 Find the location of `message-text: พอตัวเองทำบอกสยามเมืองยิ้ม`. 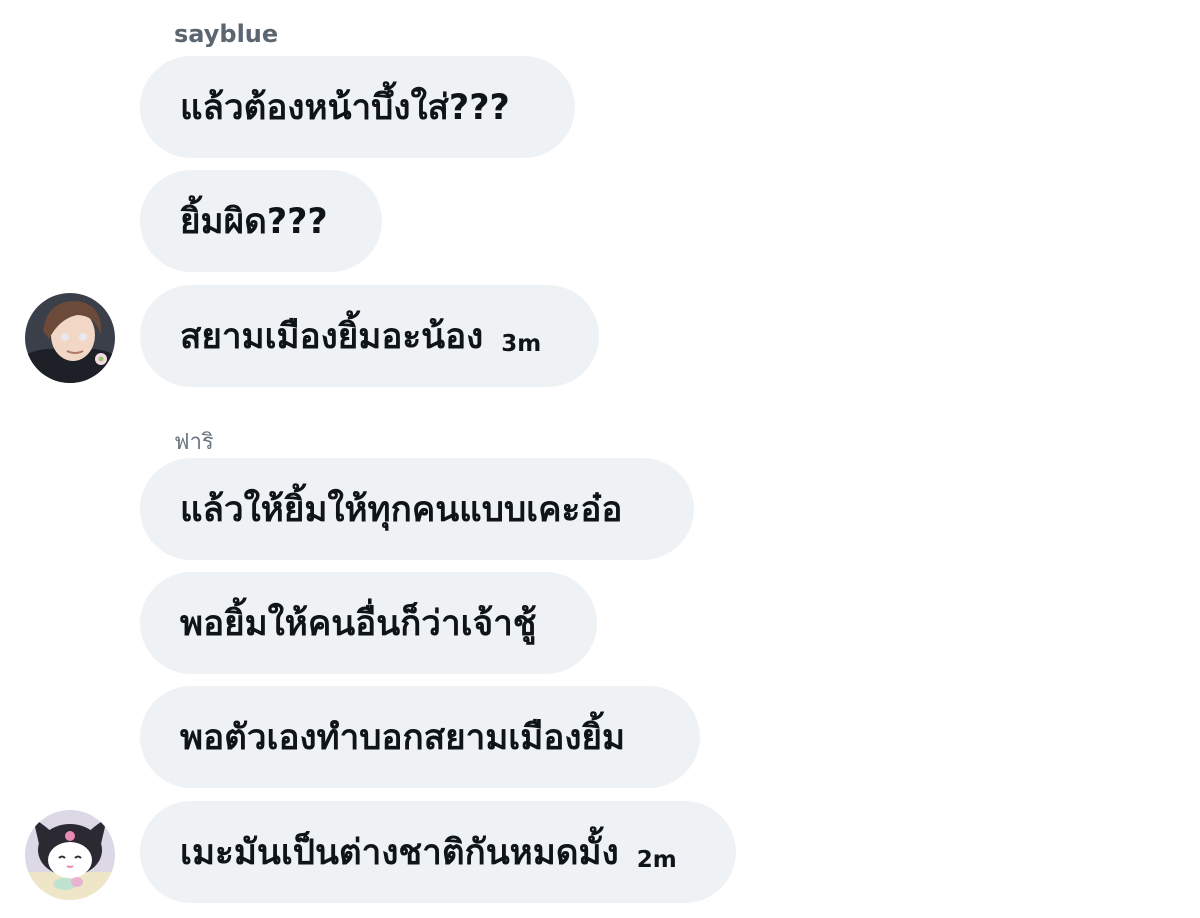

message-text: พอตัวเองทำบอกสยามเมืองยิ้ม is located at coordinates (403, 737).